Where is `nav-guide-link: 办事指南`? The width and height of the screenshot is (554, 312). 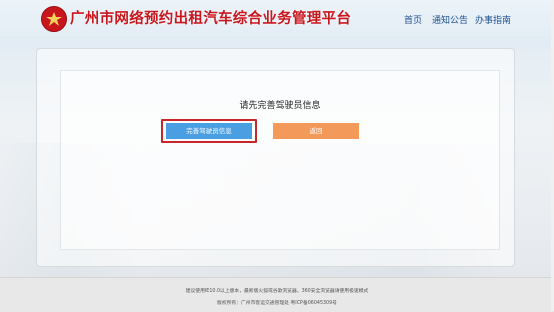 nav-guide-link: 办事指南 is located at coordinates (493, 19).